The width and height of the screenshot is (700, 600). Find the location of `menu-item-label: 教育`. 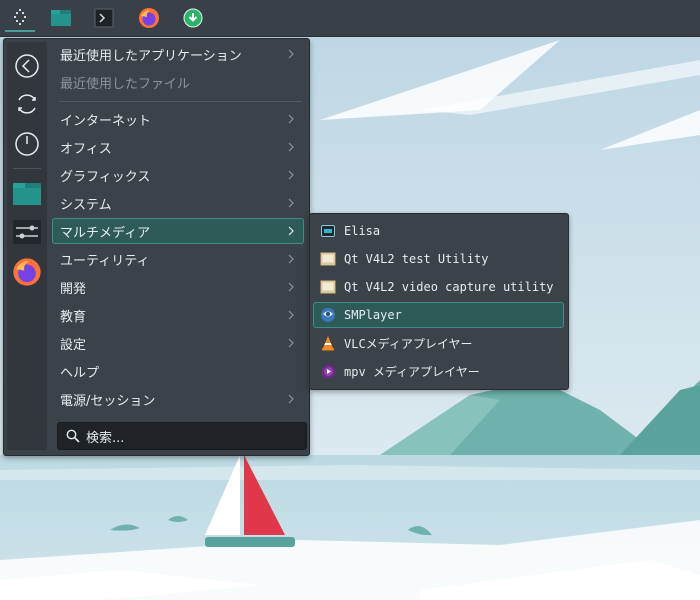

menu-item-label: 教育 is located at coordinates (73, 317).